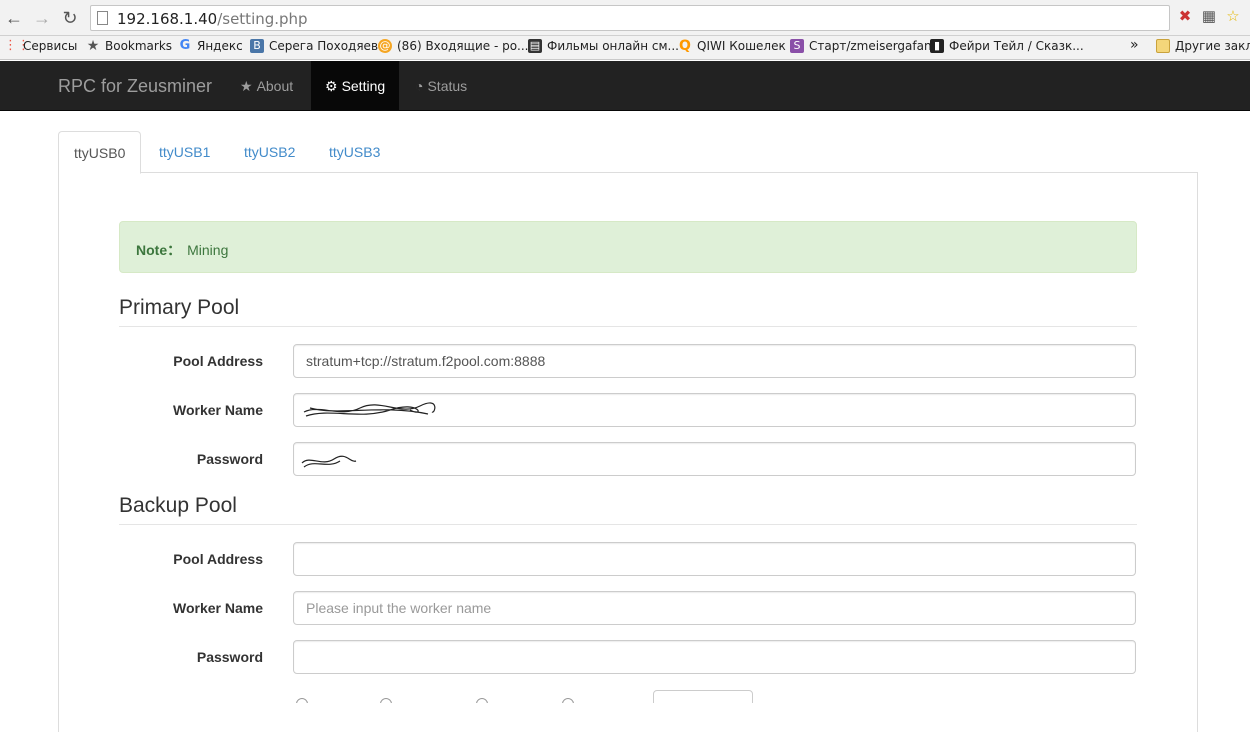  What do you see at coordinates (1209, 17) in the screenshot?
I see `translate-icon: ▦` at bounding box center [1209, 17].